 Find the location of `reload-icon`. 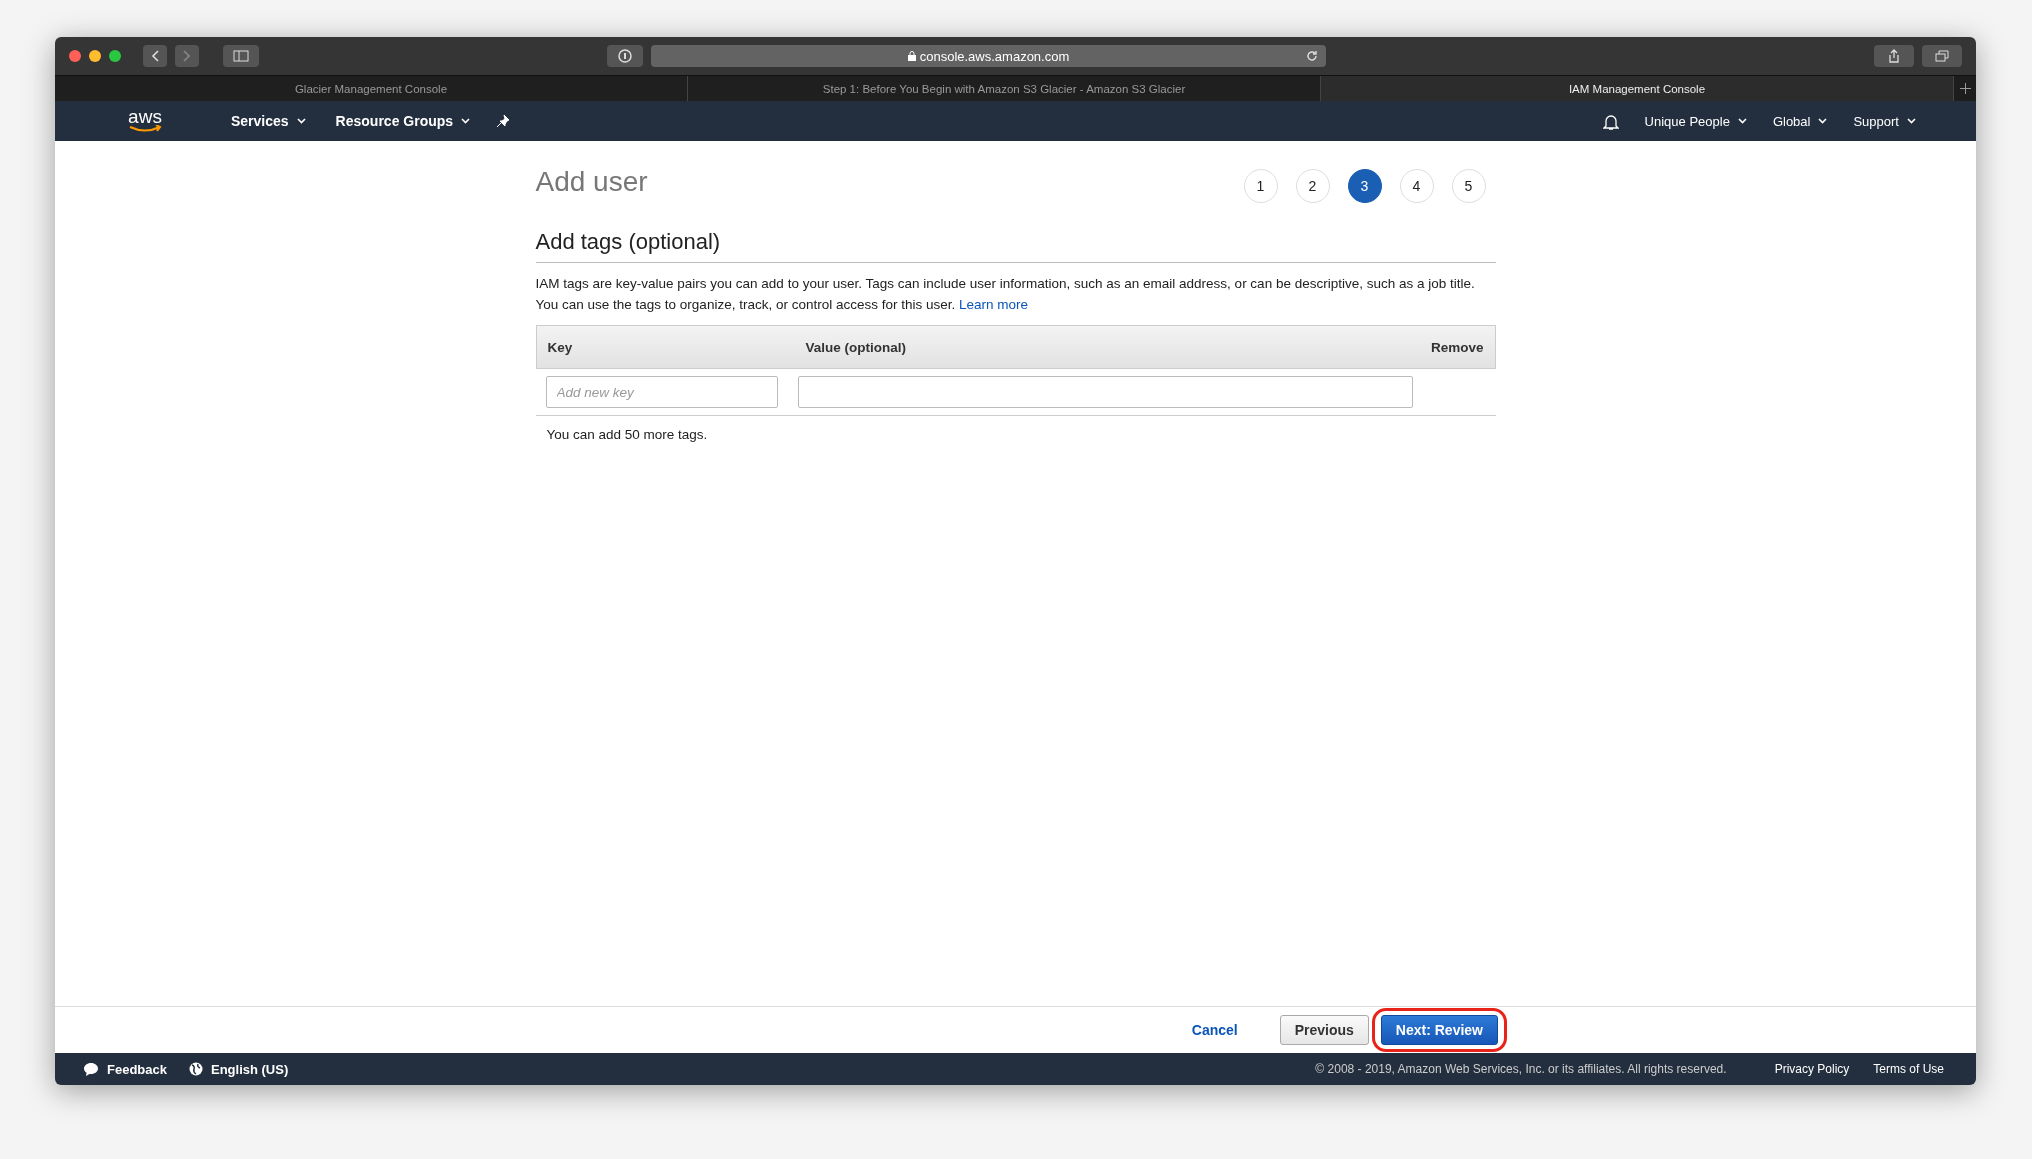

reload-icon is located at coordinates (1312, 56).